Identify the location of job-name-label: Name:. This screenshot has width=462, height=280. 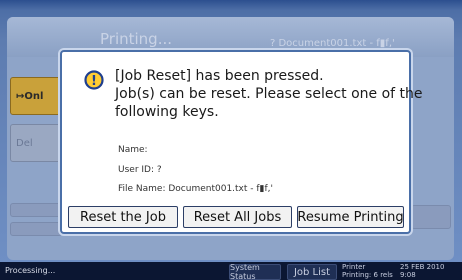
(133, 150).